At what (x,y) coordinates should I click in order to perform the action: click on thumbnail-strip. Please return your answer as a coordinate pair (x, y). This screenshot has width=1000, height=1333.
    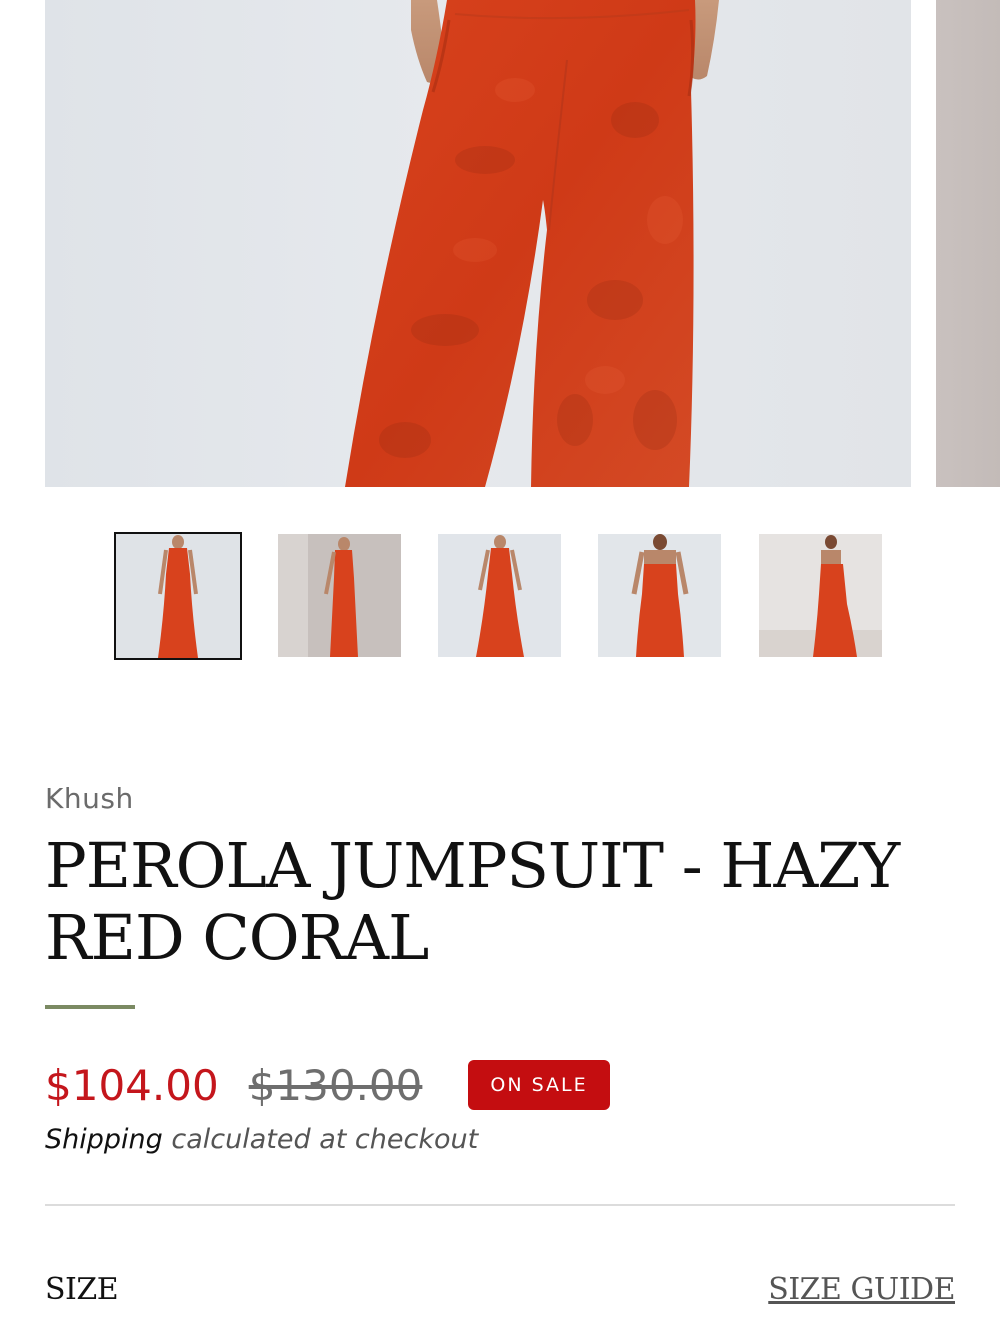
    Looking at the image, I should click on (504, 597).